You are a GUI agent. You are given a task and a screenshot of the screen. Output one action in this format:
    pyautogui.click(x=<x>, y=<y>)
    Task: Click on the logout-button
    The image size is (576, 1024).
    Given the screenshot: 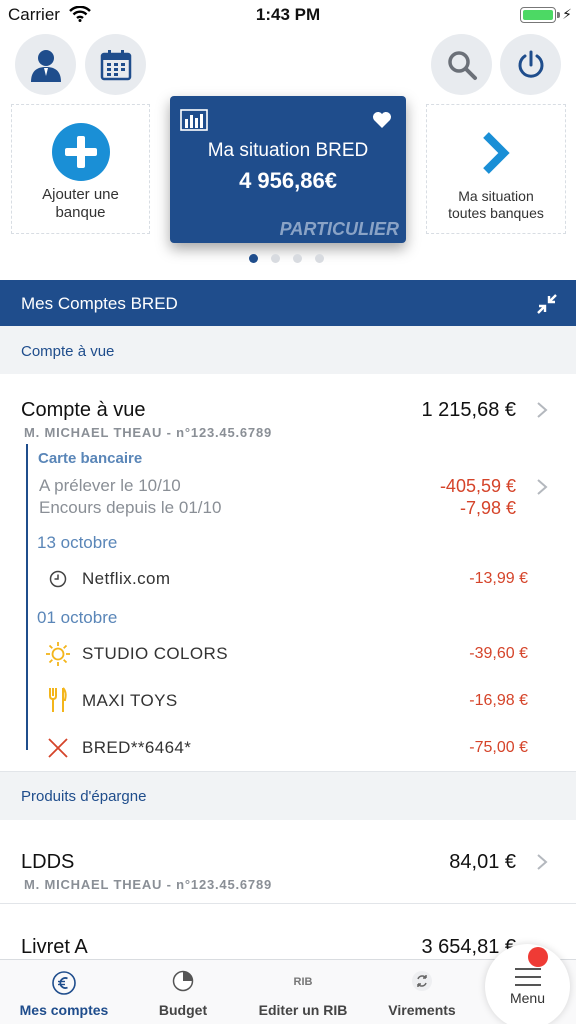 What is the action you would take?
    pyautogui.click(x=530, y=64)
    